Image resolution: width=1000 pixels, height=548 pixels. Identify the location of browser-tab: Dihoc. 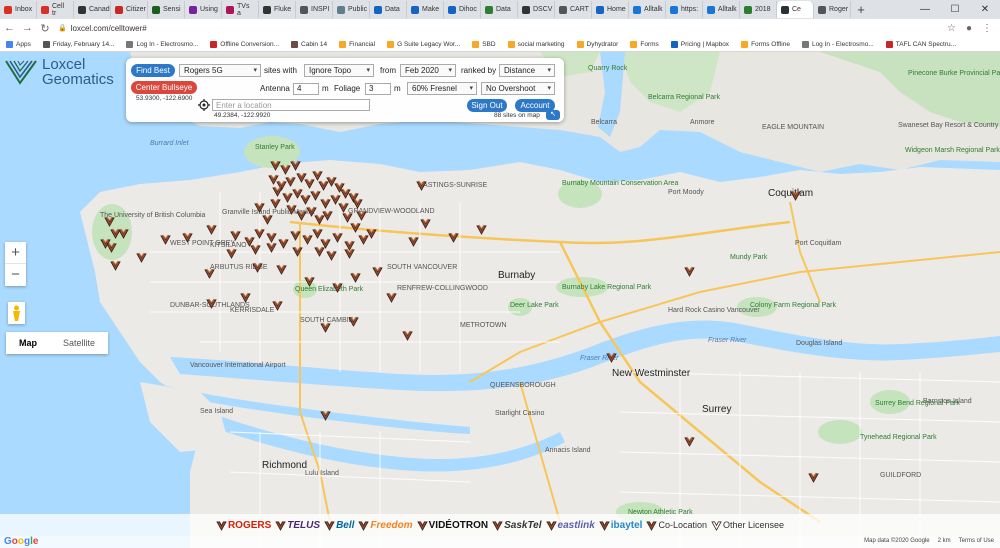
(462, 9).